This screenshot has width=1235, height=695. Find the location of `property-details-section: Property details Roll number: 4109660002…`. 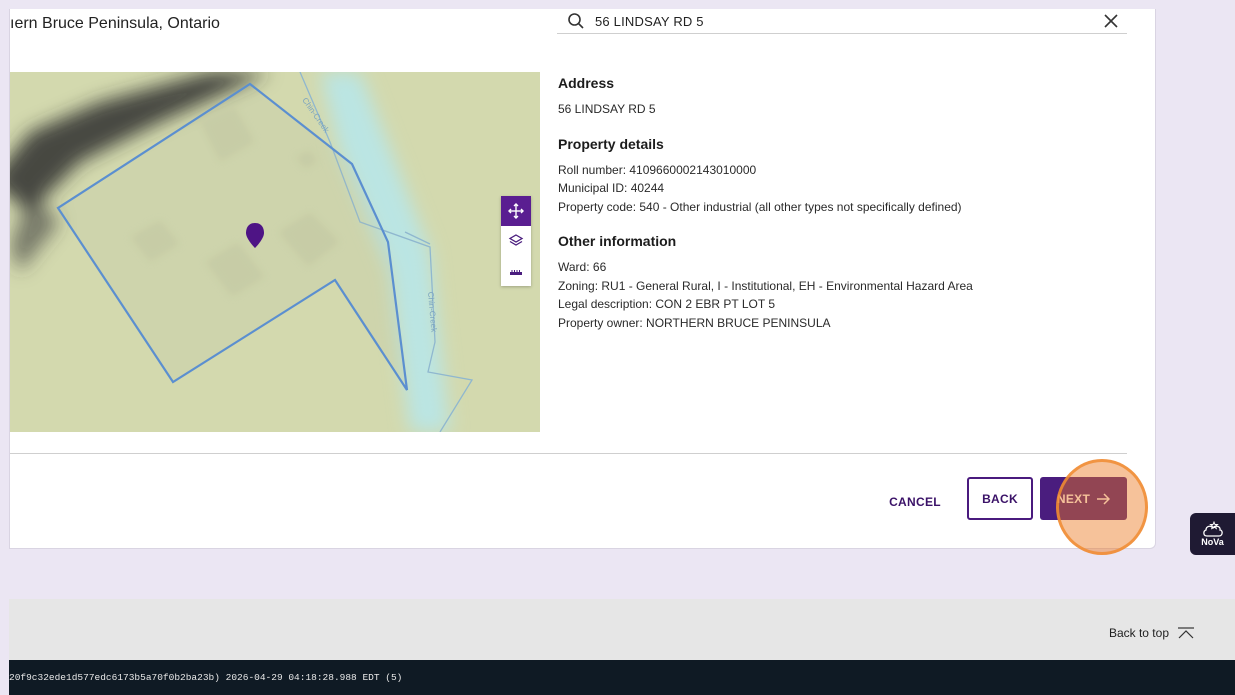

property-details-section: Property details Roll number: 4109660002… is located at coordinates (838, 176).